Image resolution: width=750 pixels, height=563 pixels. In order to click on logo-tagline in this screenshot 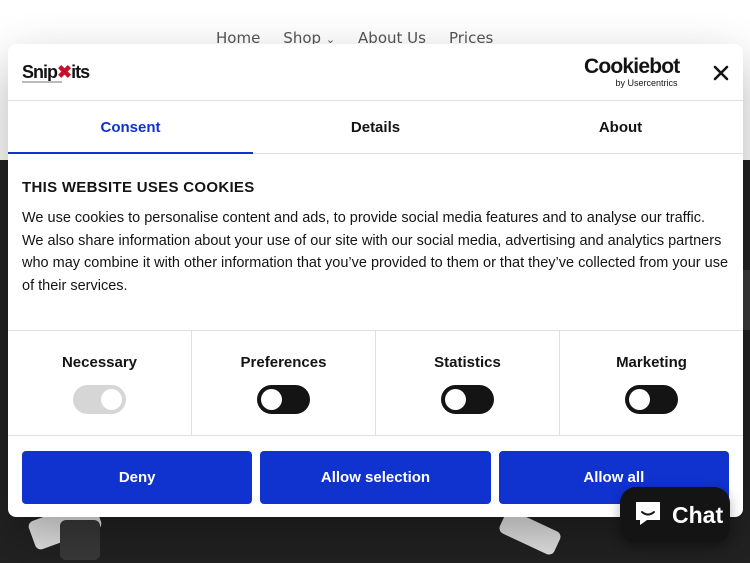, I will do `click(42, 82)`.